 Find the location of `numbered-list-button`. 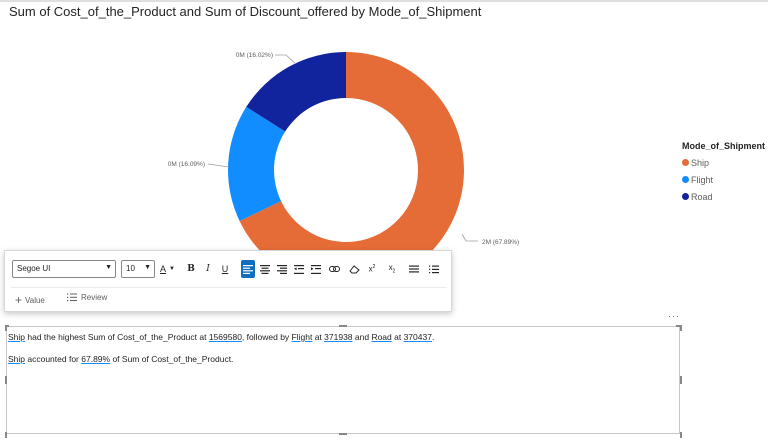

numbered-list-button is located at coordinates (434, 269).